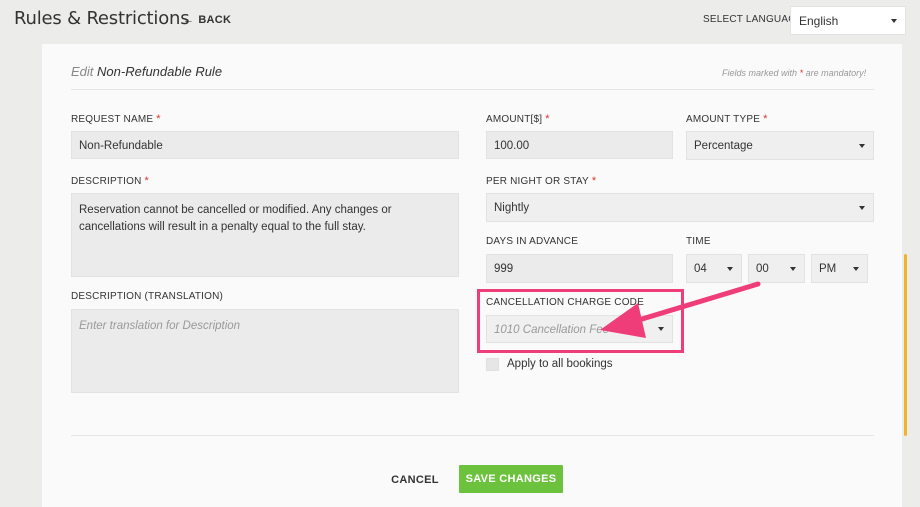  What do you see at coordinates (265, 351) in the screenshot?
I see `description-translation-textarea: Enter translation for Description` at bounding box center [265, 351].